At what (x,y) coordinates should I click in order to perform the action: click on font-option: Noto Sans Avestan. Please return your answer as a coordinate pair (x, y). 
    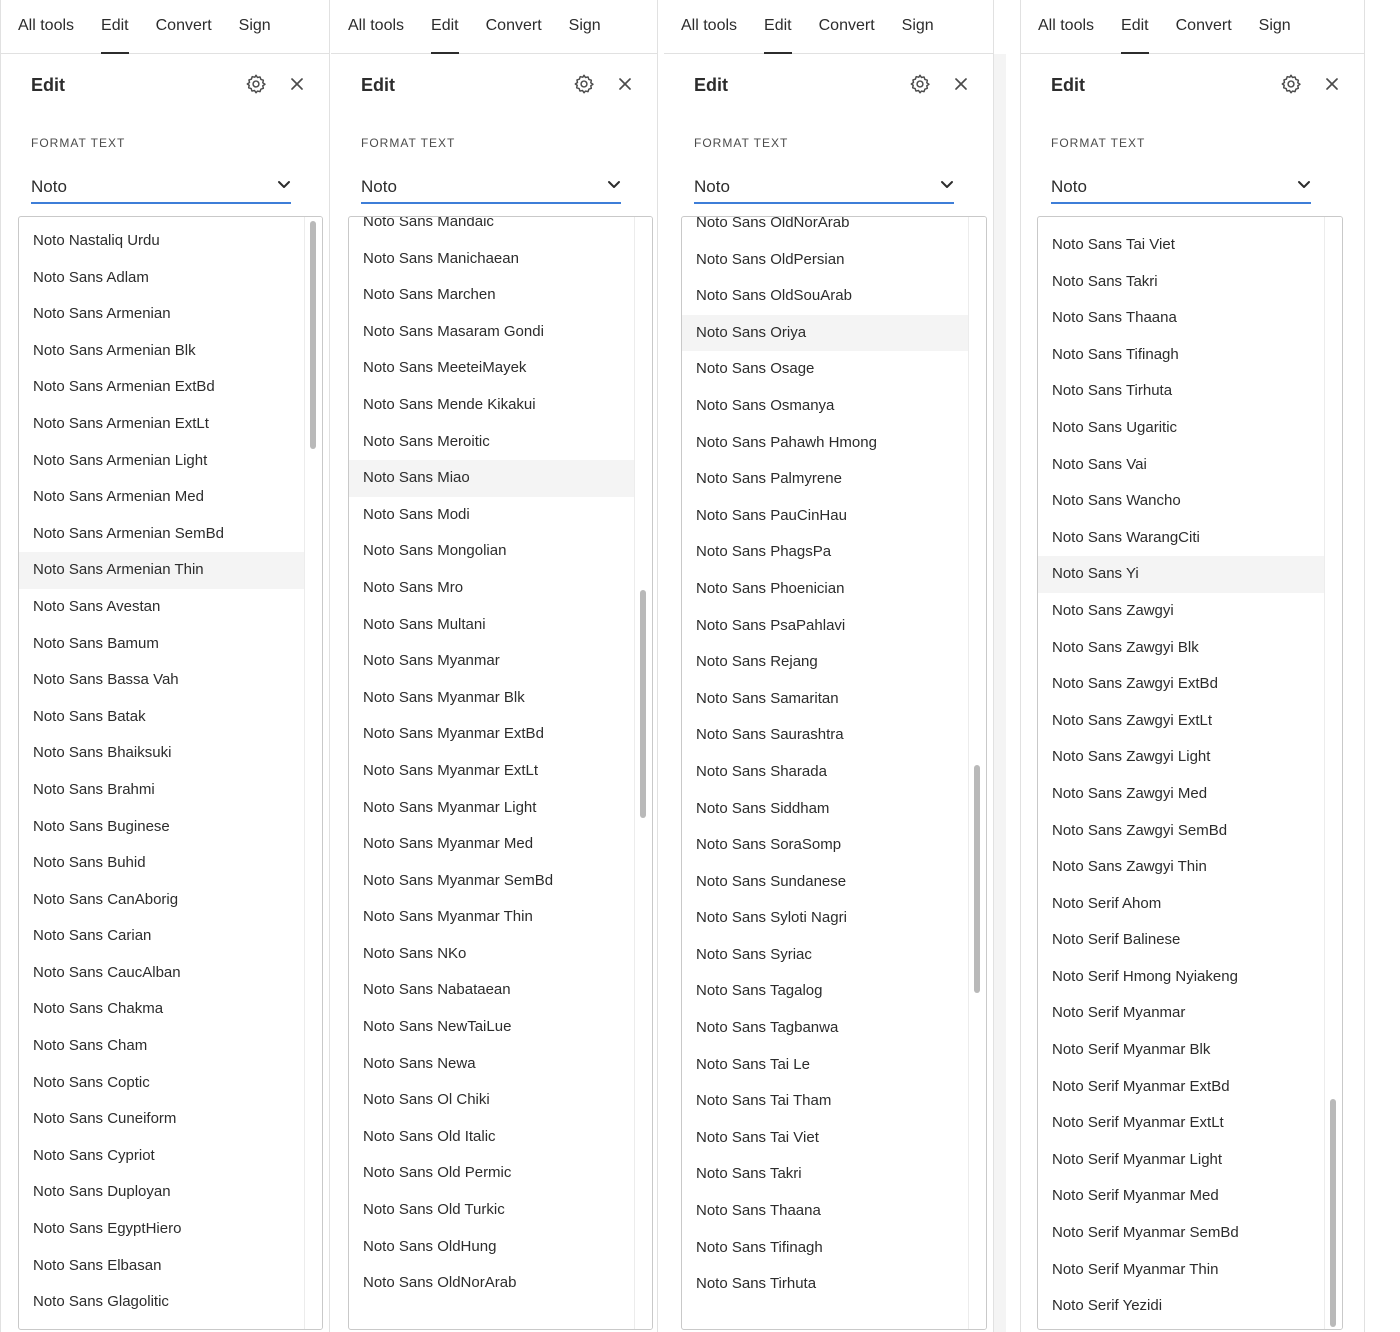
    Looking at the image, I should click on (161, 607).